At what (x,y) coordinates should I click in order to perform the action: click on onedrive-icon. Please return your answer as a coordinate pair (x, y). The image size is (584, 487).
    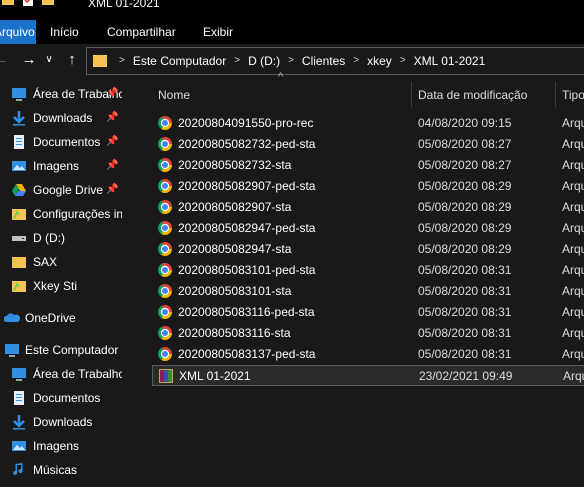
    Looking at the image, I should click on (12, 317).